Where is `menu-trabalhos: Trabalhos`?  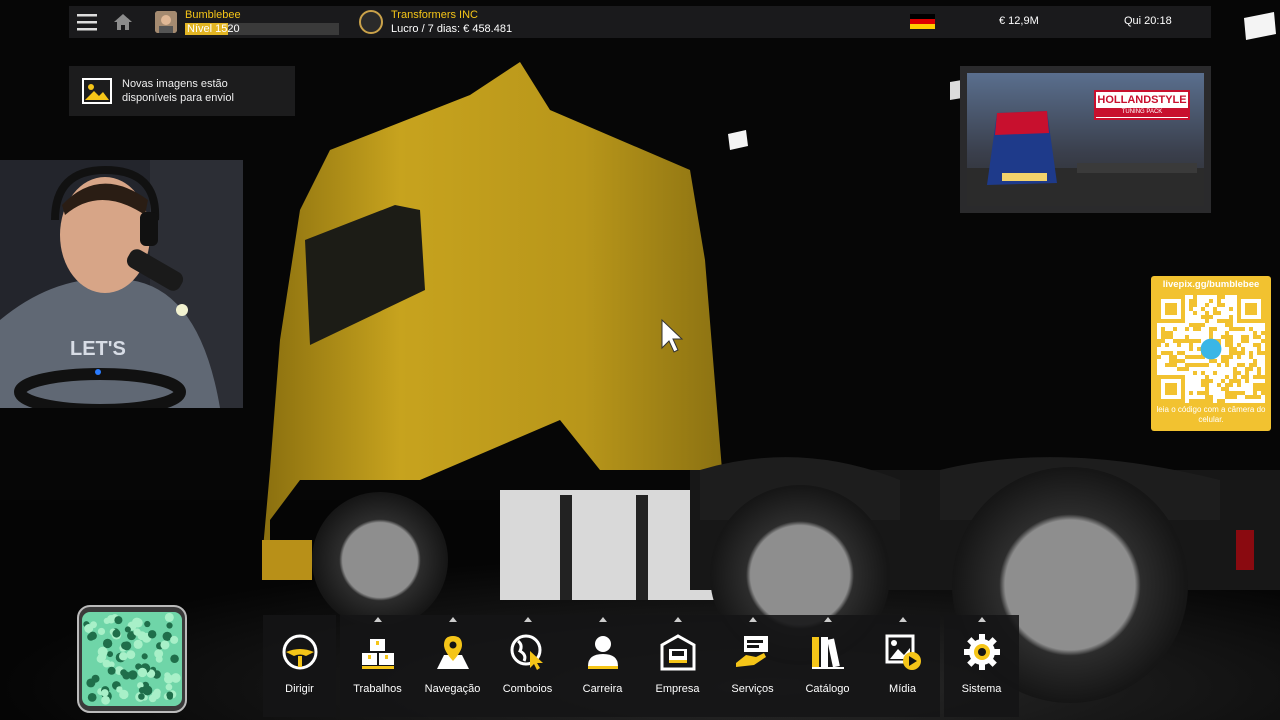
menu-trabalhos: Trabalhos is located at coordinates (377, 666).